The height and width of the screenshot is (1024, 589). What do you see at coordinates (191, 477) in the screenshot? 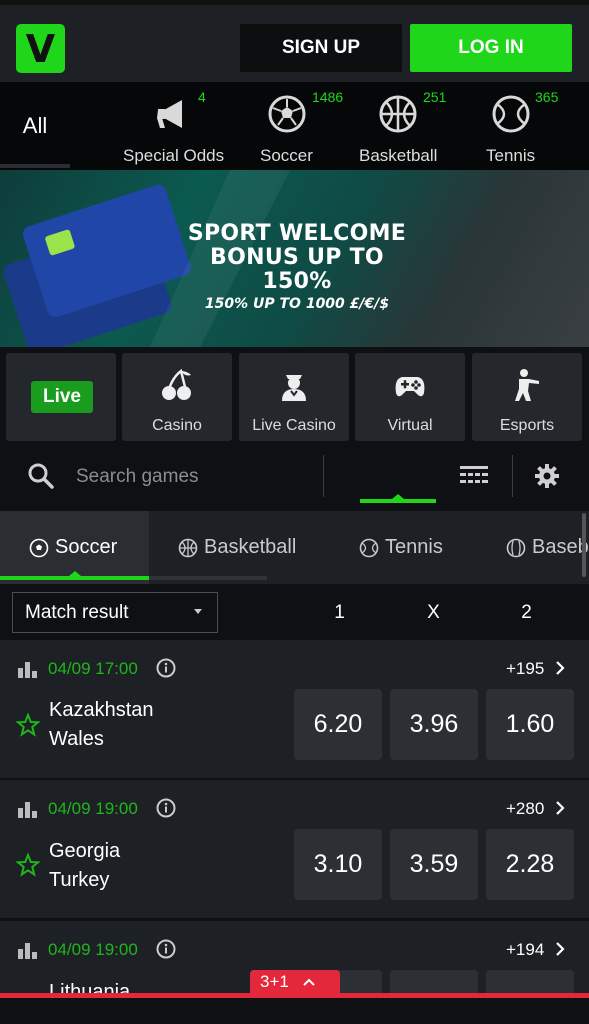
I see `search-input` at bounding box center [191, 477].